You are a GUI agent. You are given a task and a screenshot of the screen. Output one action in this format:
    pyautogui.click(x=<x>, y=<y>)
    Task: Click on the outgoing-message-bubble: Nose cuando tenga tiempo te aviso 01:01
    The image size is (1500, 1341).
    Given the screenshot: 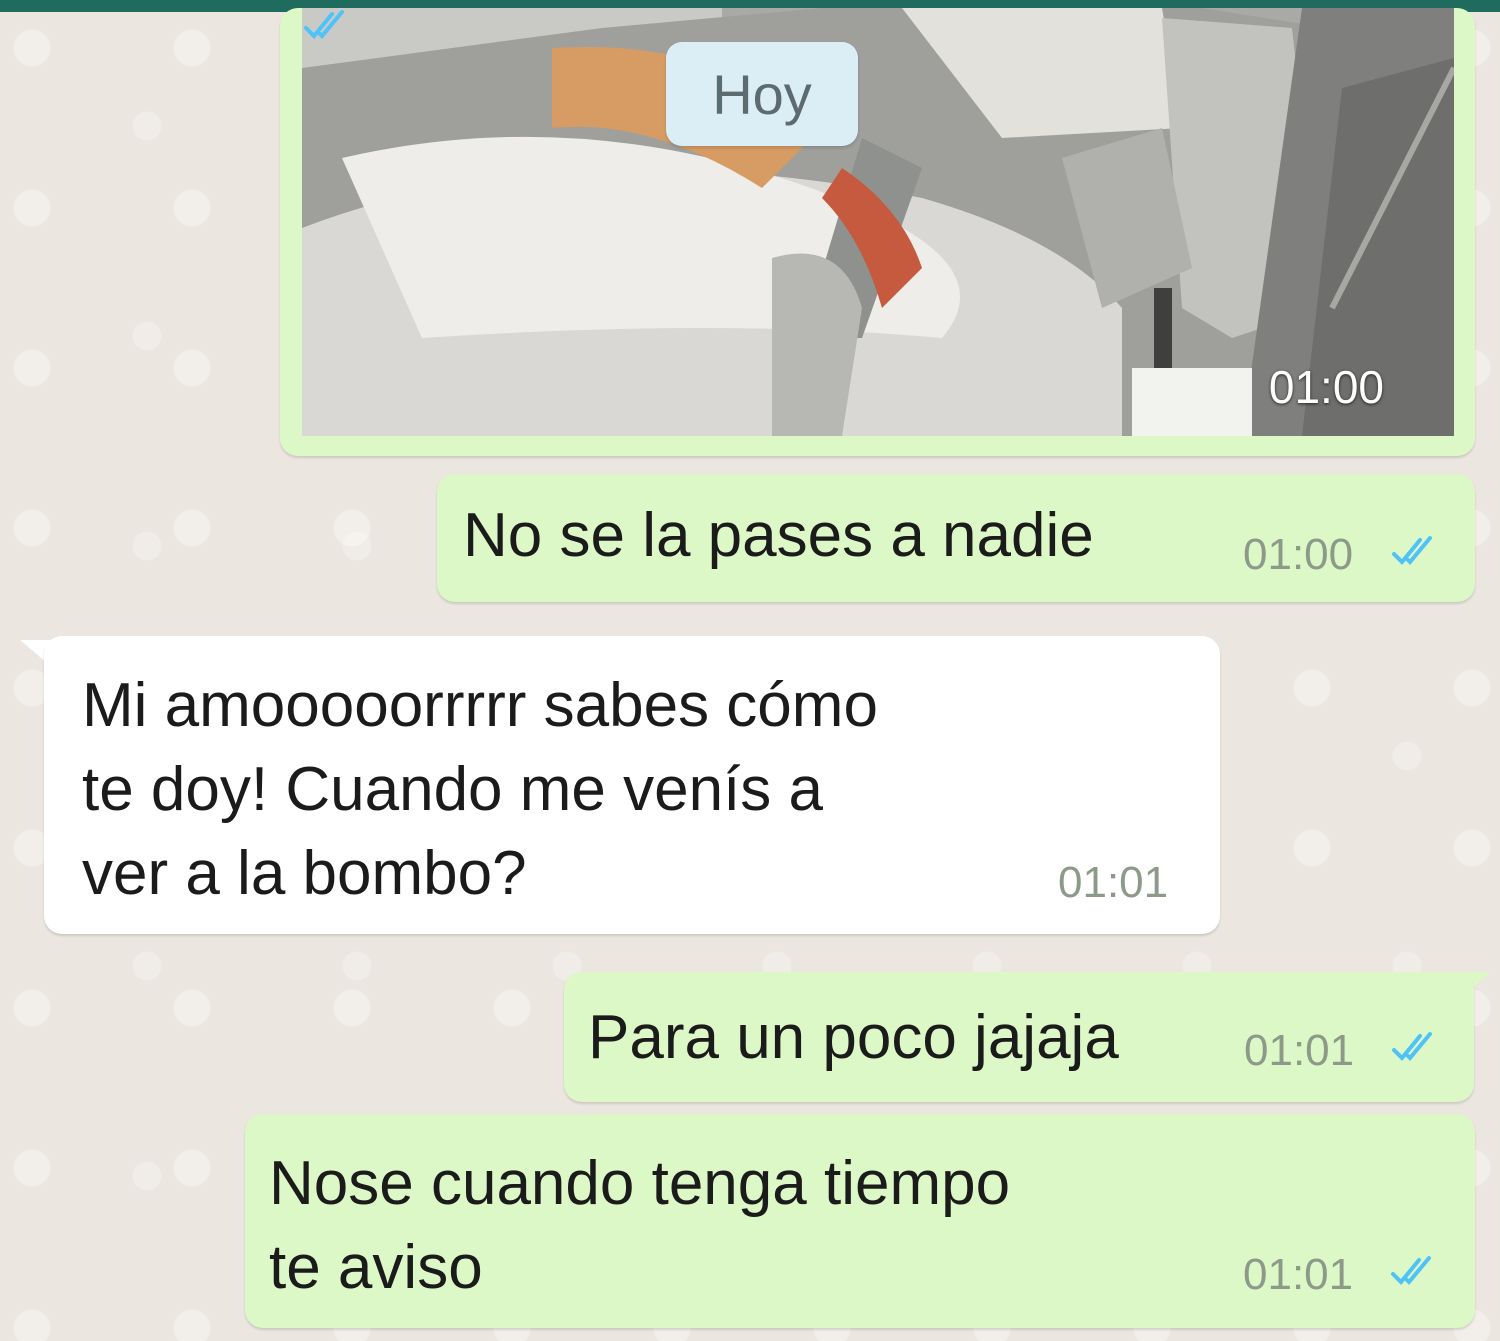 What is the action you would take?
    pyautogui.click(x=860, y=1221)
    